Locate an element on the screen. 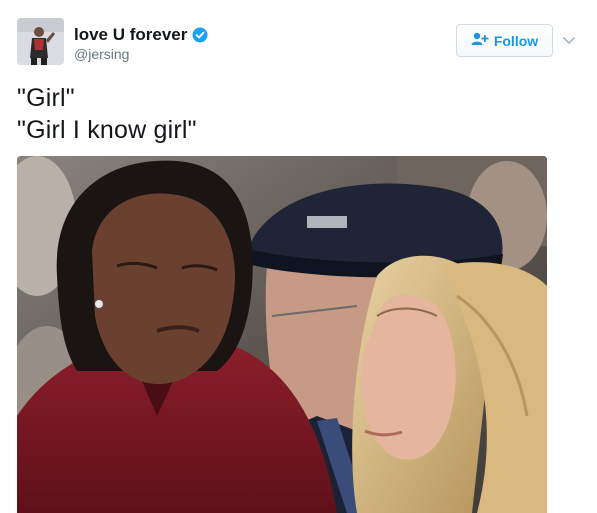  add-user-icon is located at coordinates (480, 40).